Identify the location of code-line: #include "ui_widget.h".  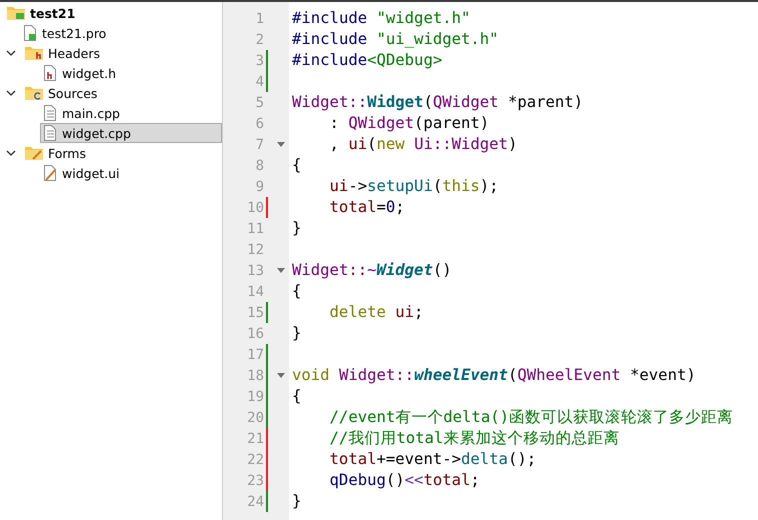
(396, 39).